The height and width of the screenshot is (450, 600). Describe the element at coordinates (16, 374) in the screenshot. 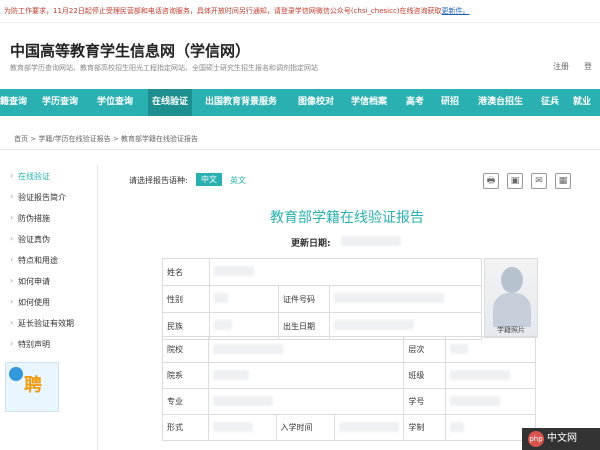

I see `banner-logo-icon` at that location.